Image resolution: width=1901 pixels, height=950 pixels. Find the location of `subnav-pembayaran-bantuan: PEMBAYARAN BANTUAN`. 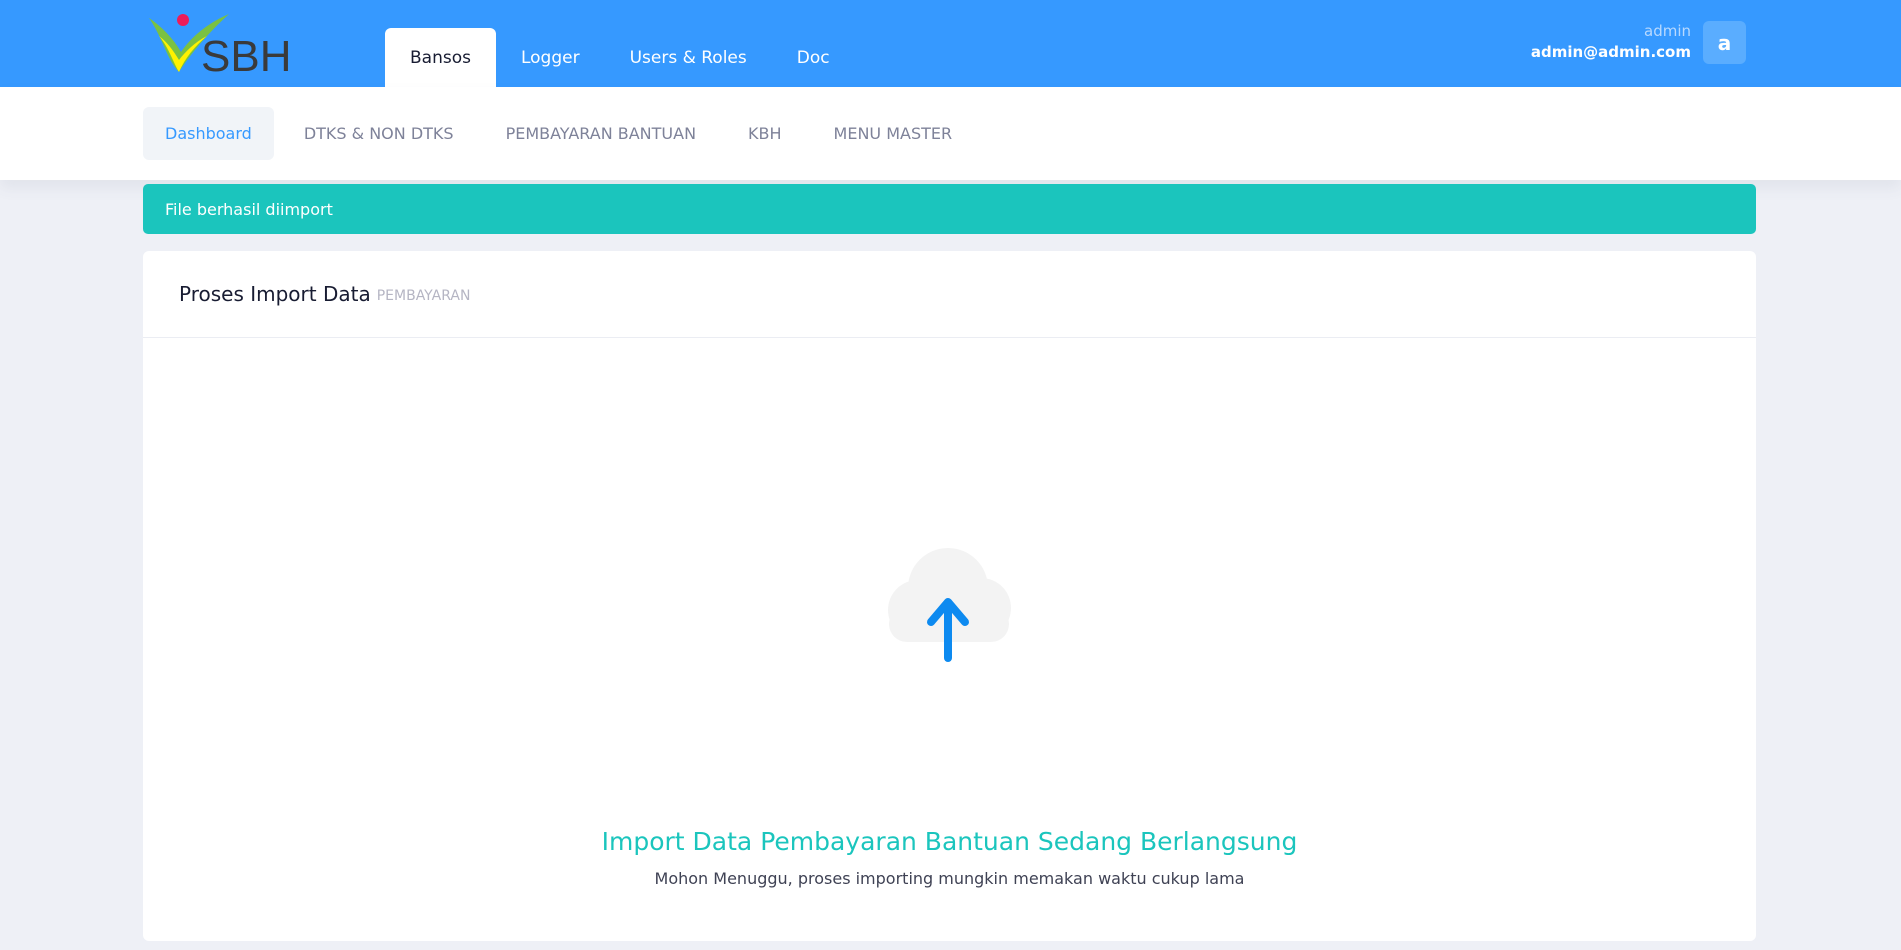

subnav-pembayaran-bantuan: PEMBAYARAN BANTUAN is located at coordinates (601, 133).